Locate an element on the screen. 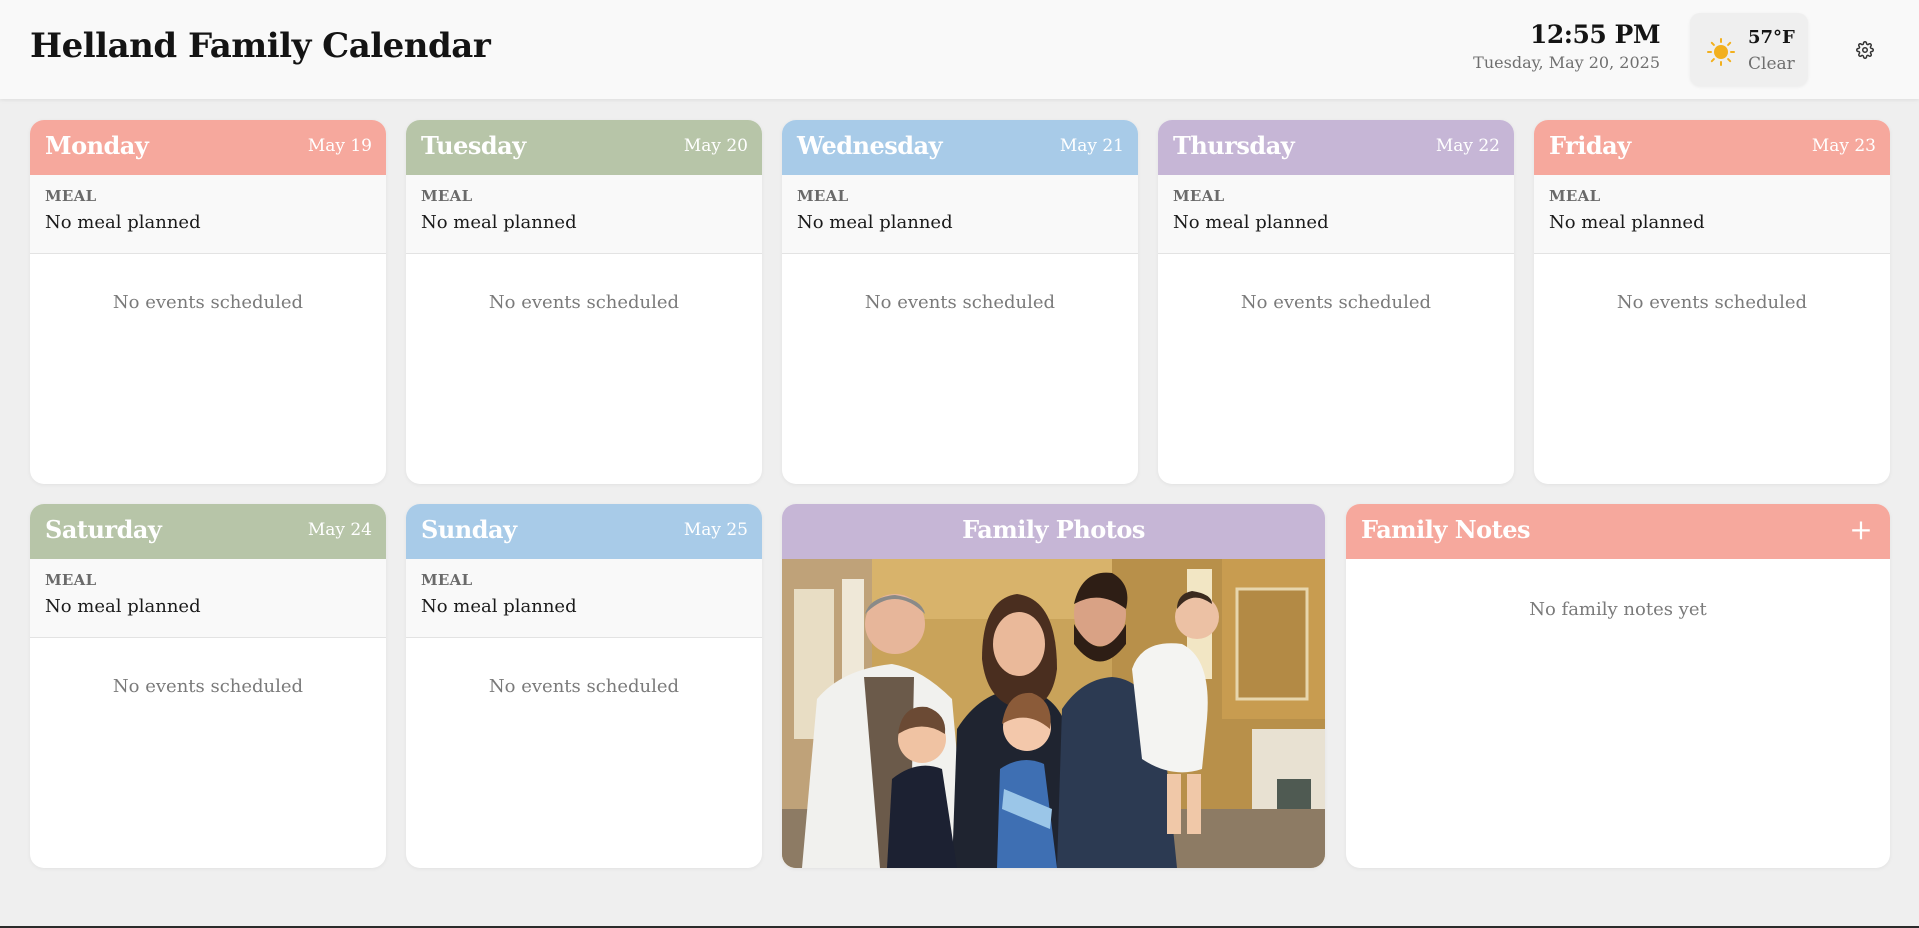 The width and height of the screenshot is (1919, 928). day-header: Wednesday May 21 is located at coordinates (960, 147).